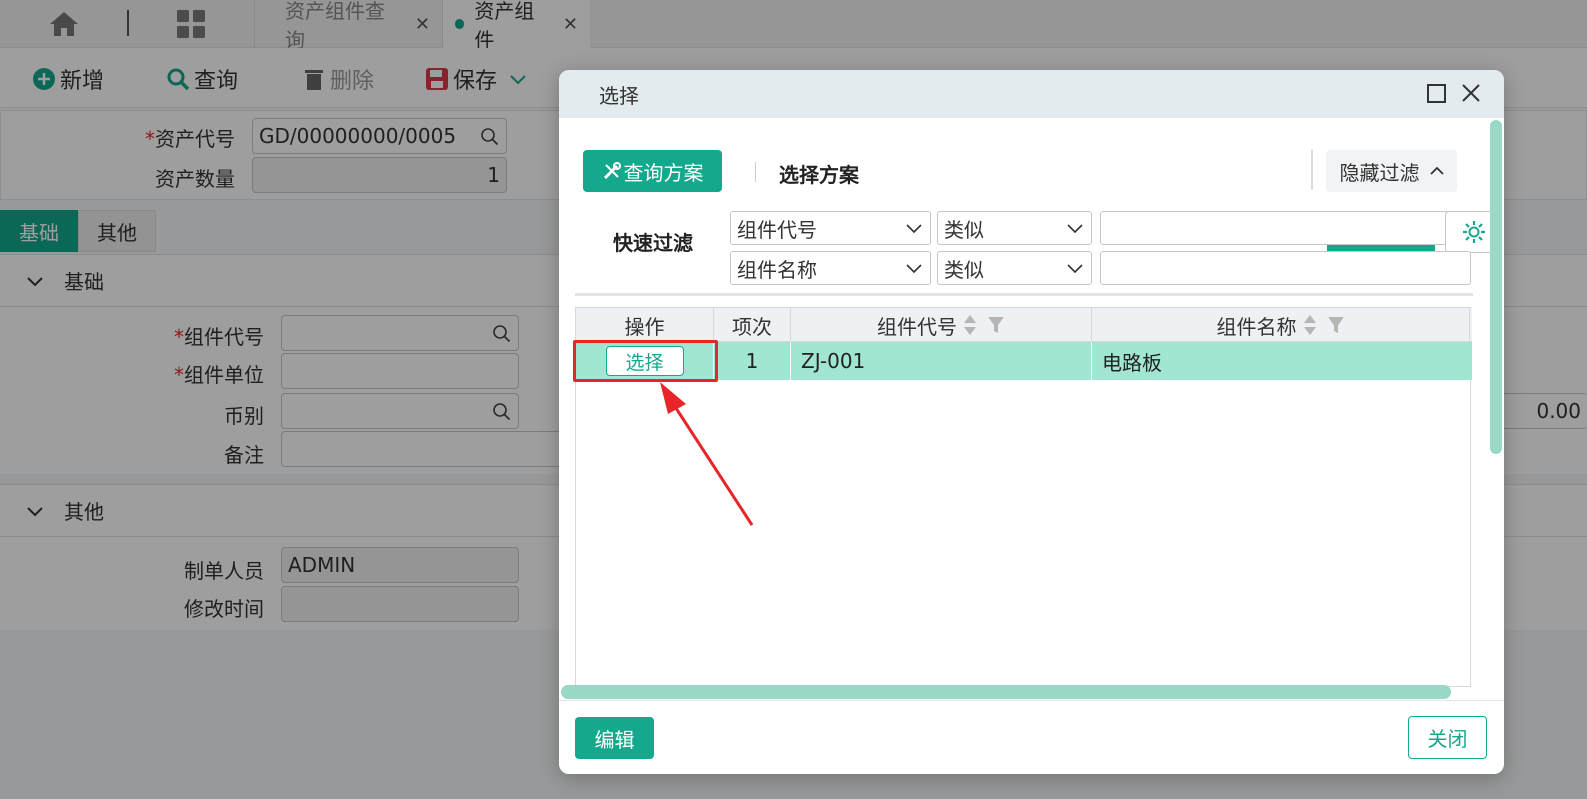 This screenshot has height=799, width=1587. I want to click on column-header-action: 操作, so click(645, 325).